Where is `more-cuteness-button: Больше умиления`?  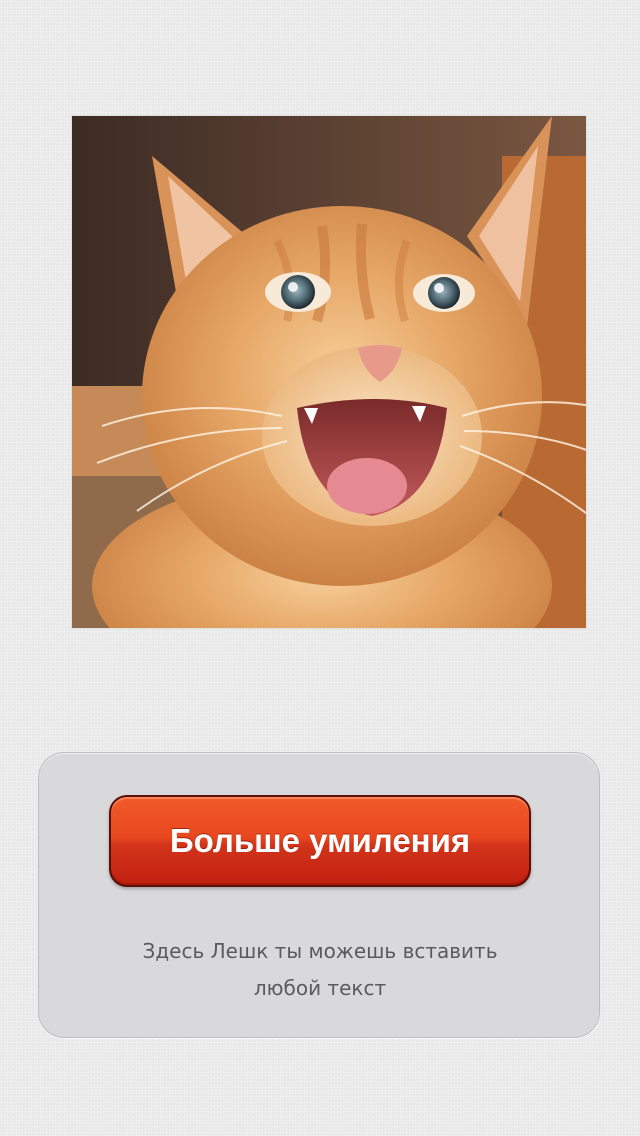 more-cuteness-button: Больше умиления is located at coordinates (320, 841).